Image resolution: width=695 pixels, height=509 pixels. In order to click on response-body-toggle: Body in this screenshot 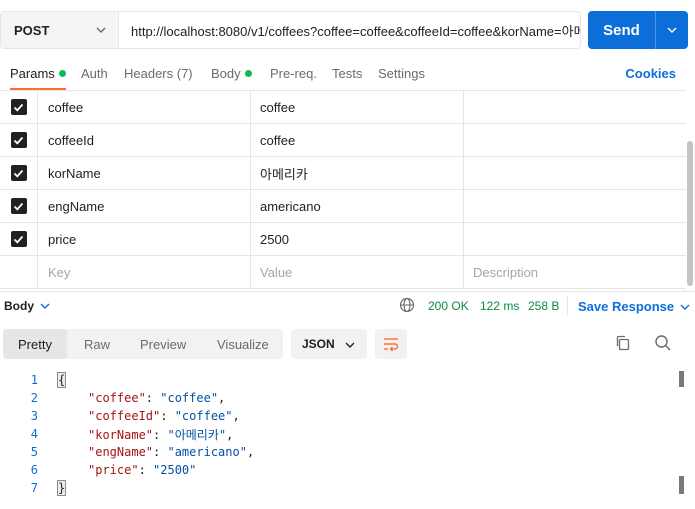, I will do `click(27, 306)`.